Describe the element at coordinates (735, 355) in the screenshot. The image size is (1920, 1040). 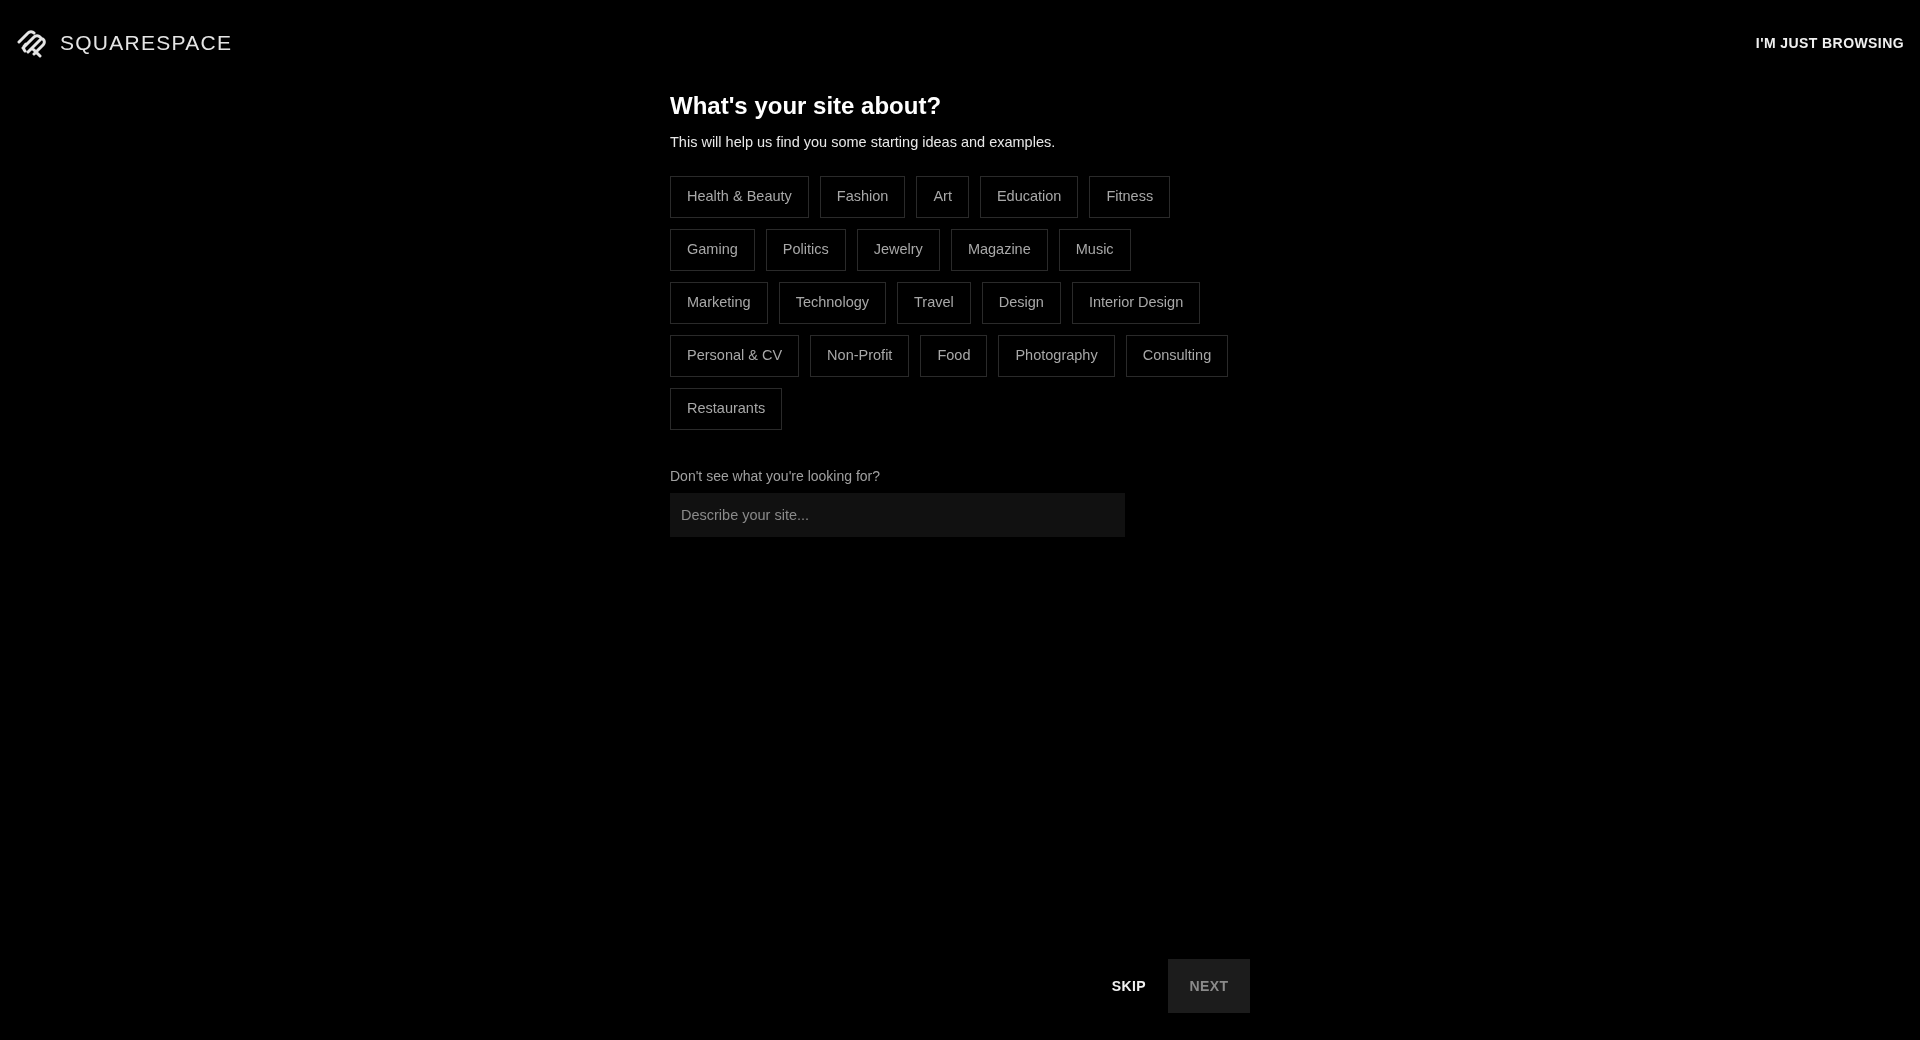
I see `category-chip: Personal & CV` at that location.